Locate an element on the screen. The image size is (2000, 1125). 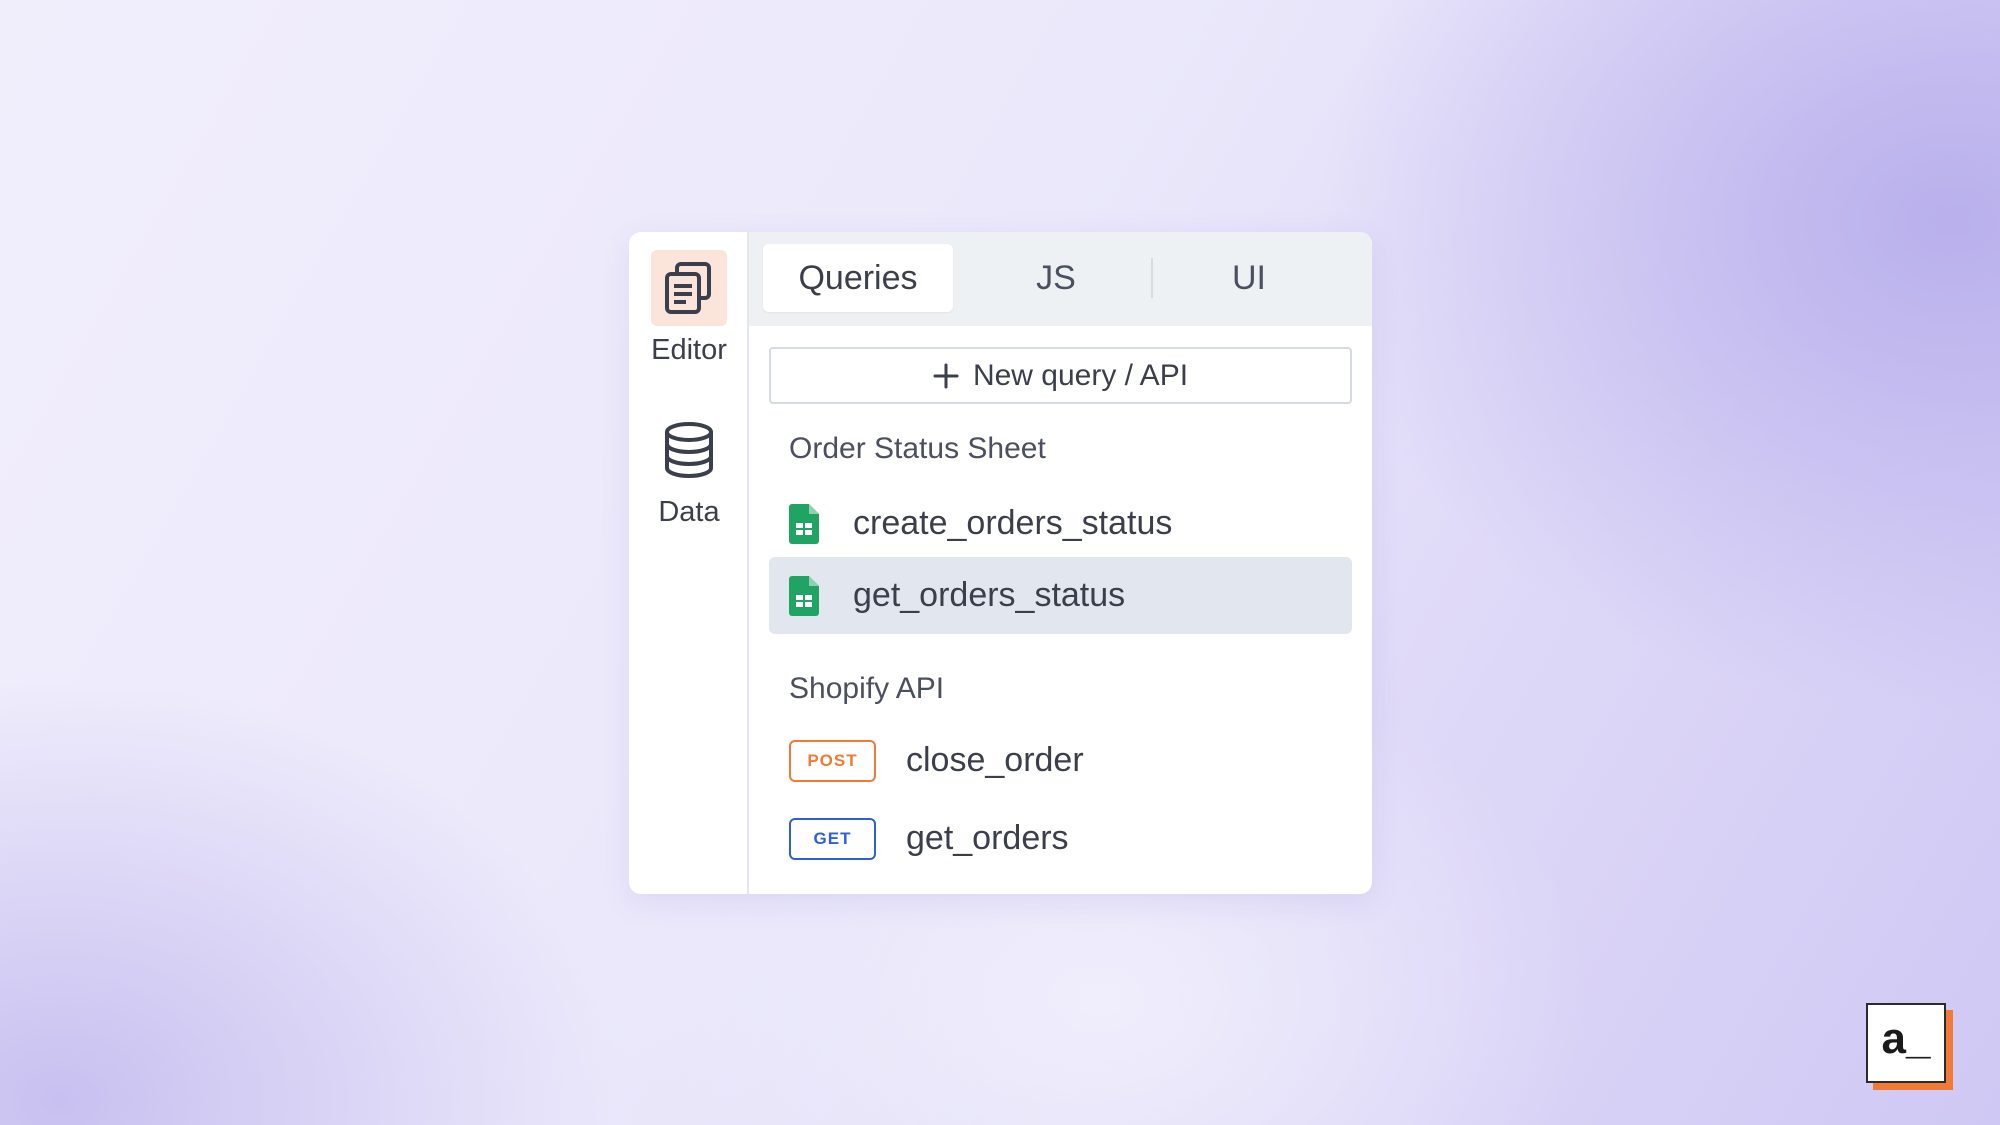
tab-divider is located at coordinates (1152, 278).